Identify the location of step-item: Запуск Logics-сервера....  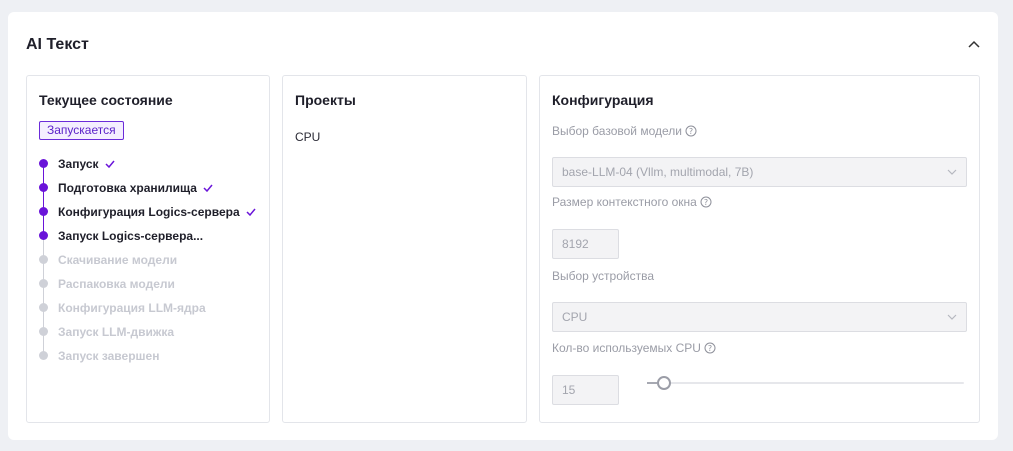
(147, 236).